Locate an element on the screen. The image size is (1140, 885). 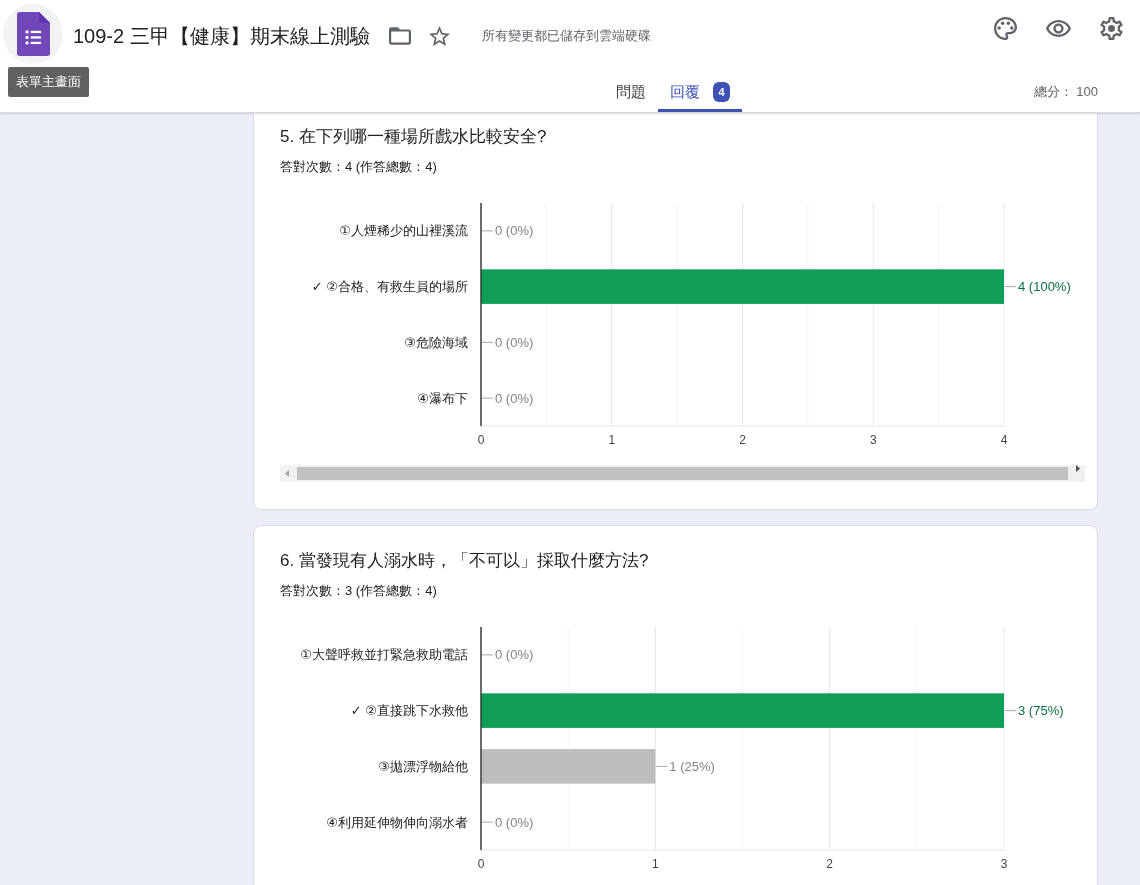
answer-option-label: ③危險海域 is located at coordinates (436, 342).